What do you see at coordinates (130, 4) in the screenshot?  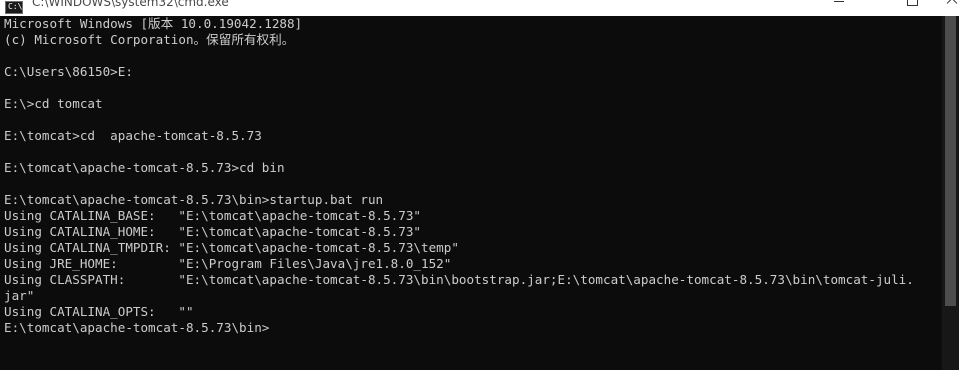 I see `window-title: C:\WINDOWS\system32\cmd.exe` at bounding box center [130, 4].